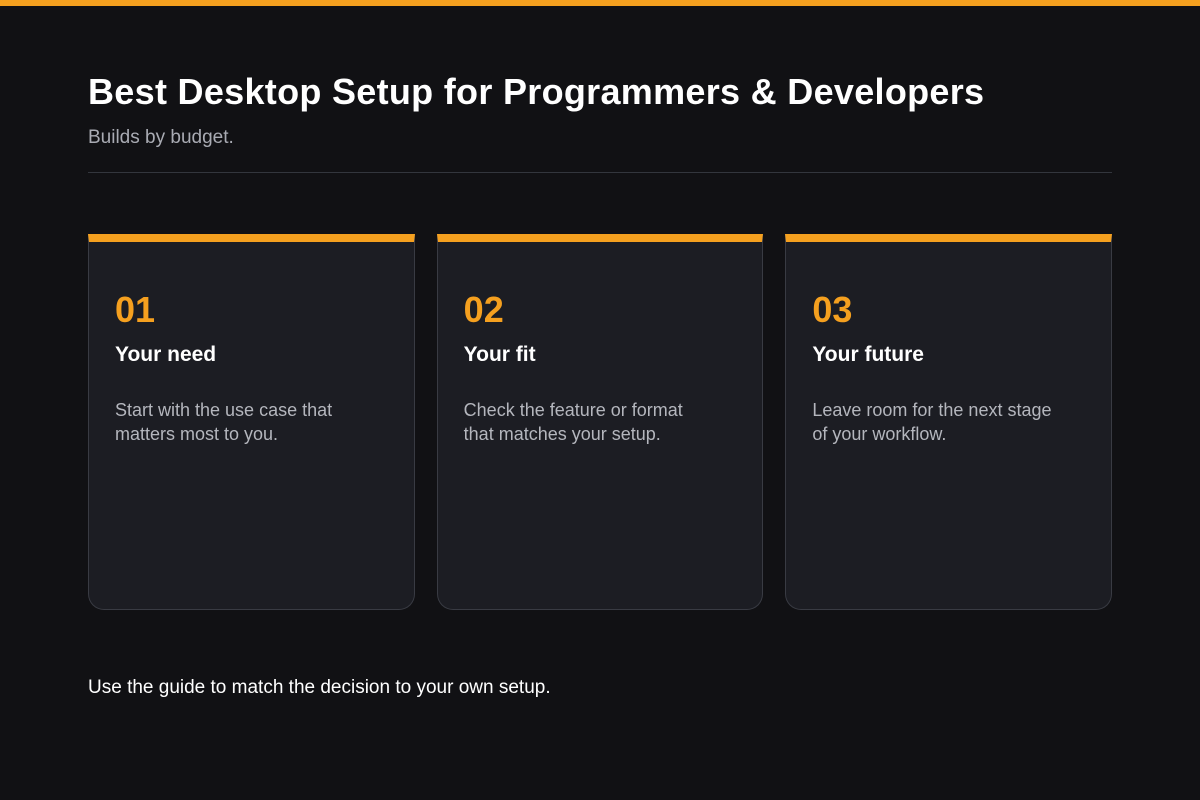 This screenshot has width=1200, height=800. Describe the element at coordinates (600, 172) in the screenshot. I see `header-divider` at that location.